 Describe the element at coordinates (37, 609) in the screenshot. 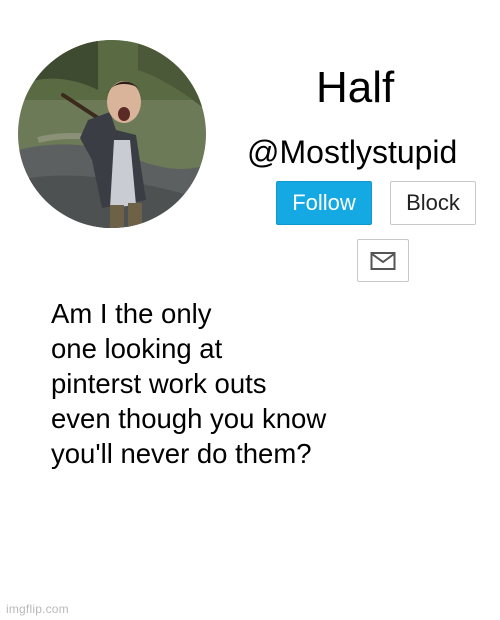

I see `imgflip-watermark: imgflip.com` at that location.